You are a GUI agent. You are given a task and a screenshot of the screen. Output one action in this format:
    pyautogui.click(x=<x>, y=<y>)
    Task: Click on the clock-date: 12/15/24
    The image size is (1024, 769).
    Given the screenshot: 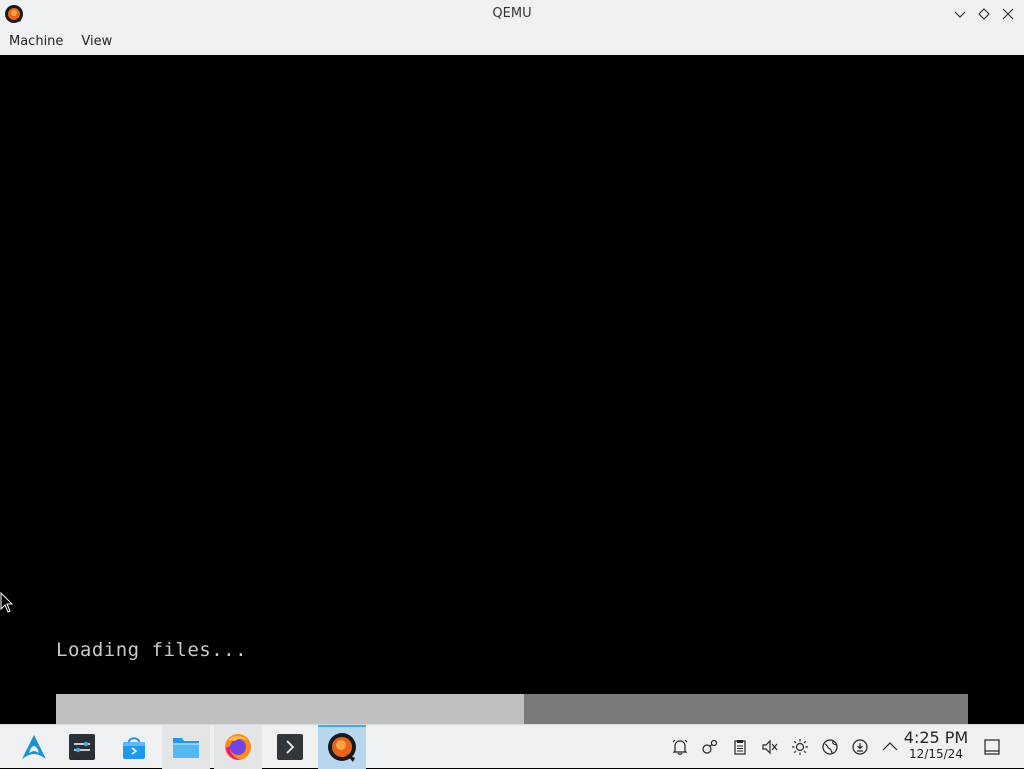 What is the action you would take?
    pyautogui.click(x=936, y=754)
    